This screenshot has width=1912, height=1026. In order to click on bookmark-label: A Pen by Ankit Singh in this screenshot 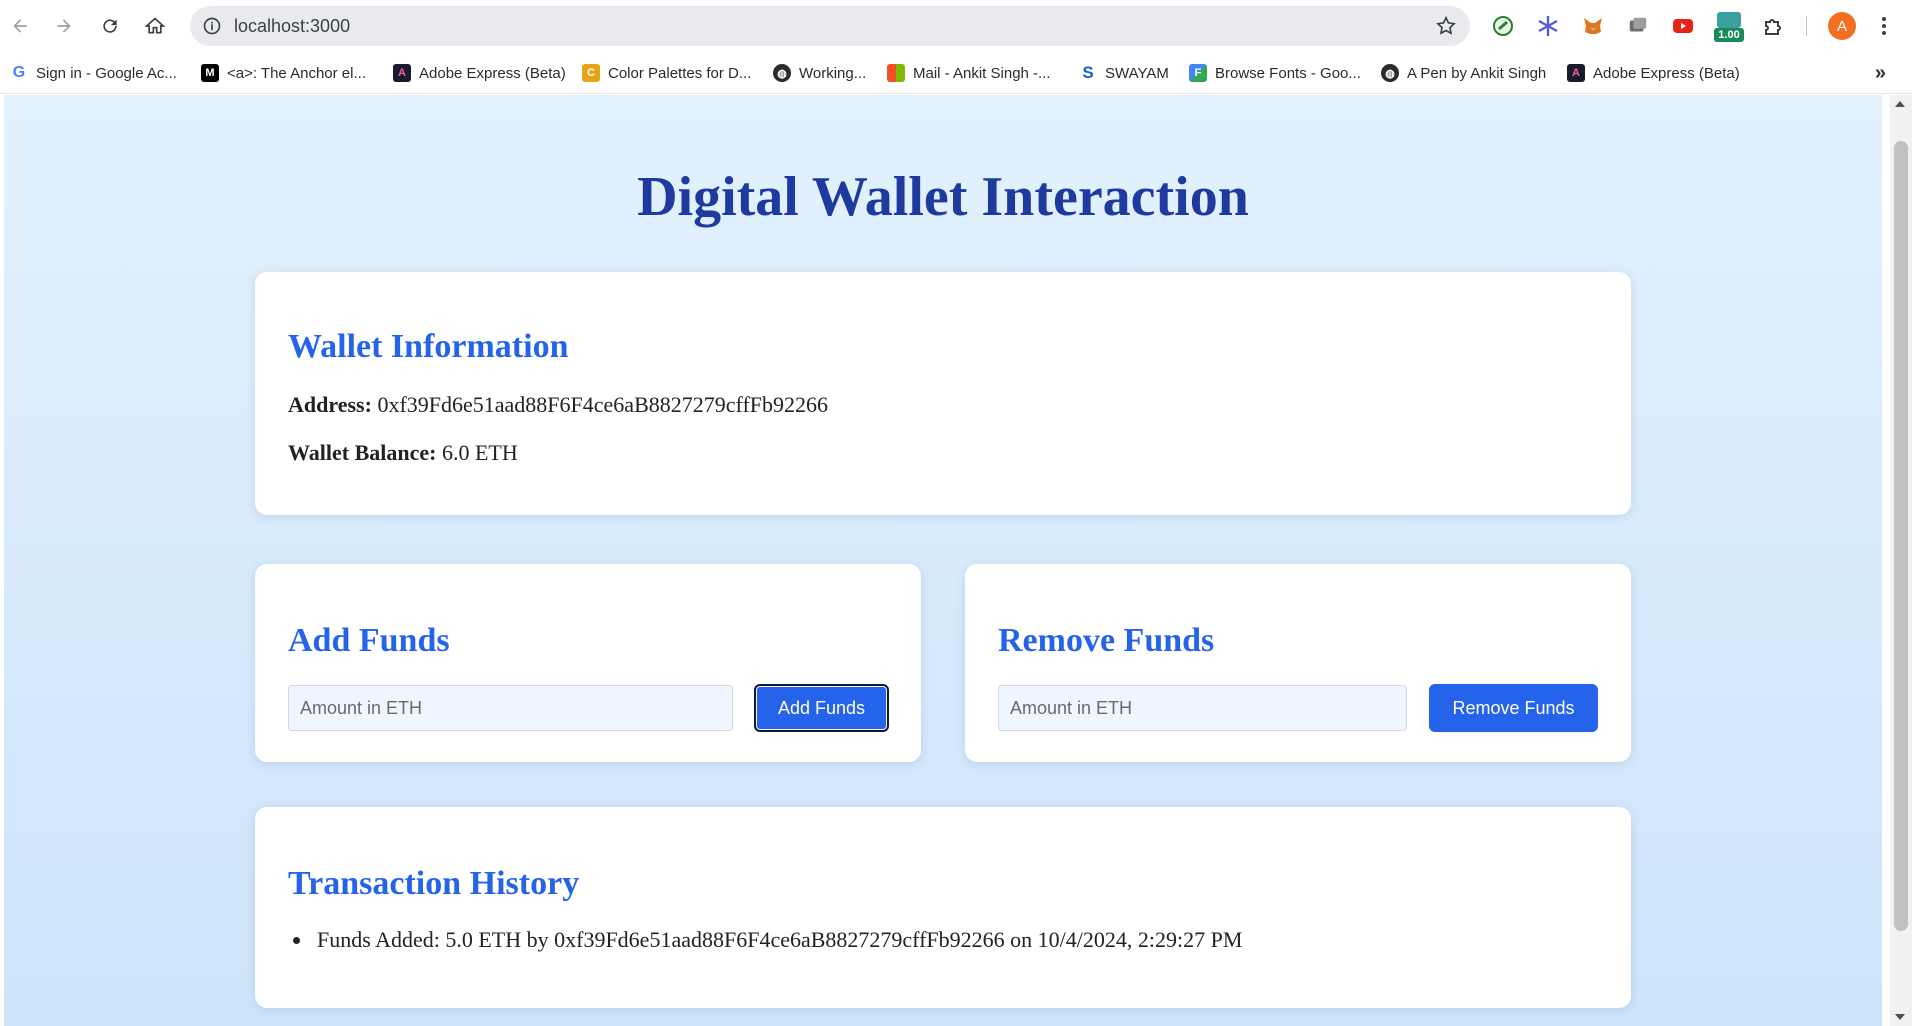, I will do `click(1477, 73)`.